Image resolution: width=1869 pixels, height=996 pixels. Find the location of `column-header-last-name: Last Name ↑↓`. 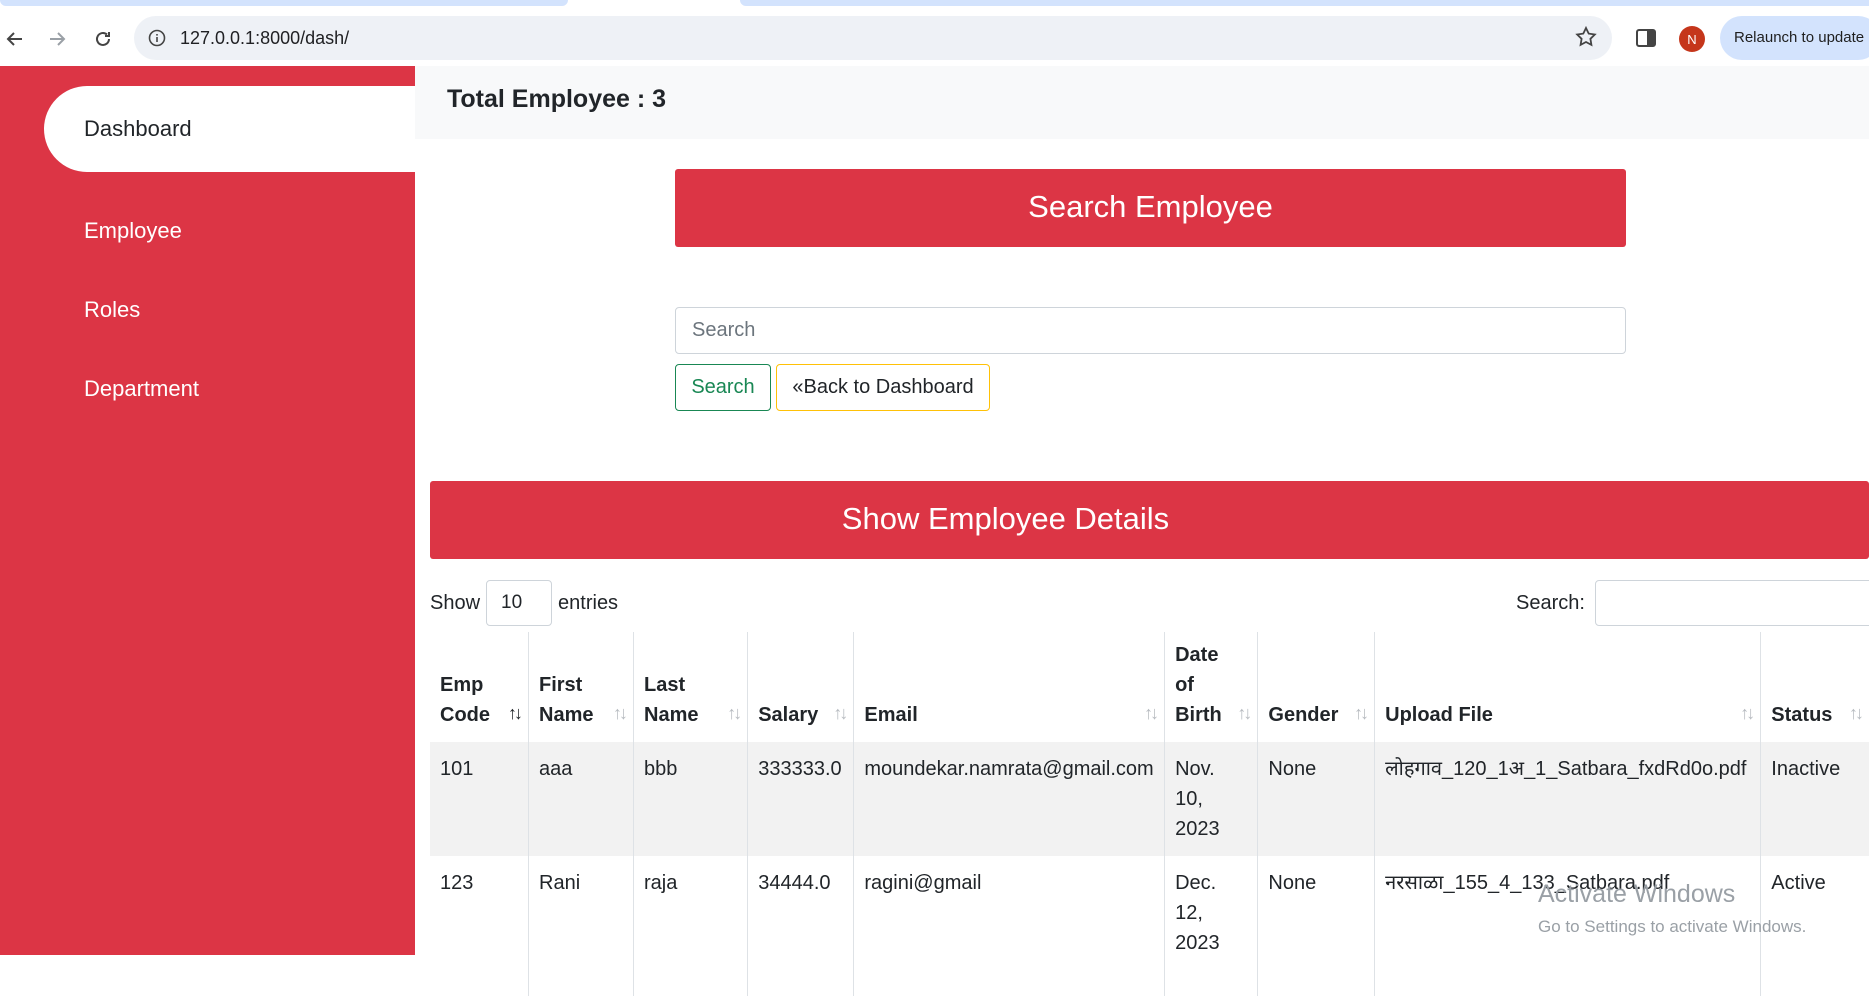

column-header-last-name: Last Name ↑↓ is located at coordinates (690, 687).